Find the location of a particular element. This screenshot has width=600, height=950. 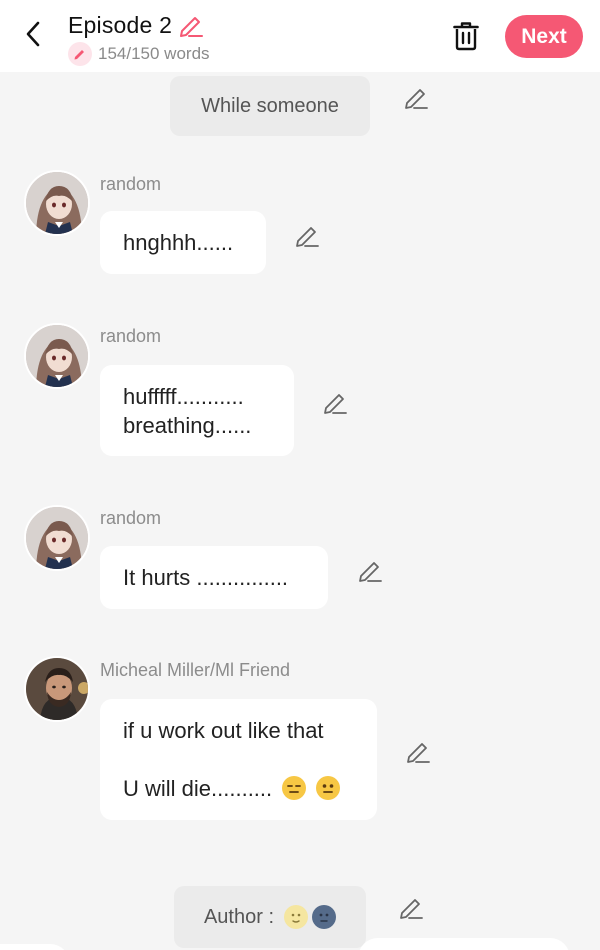

message-text: if u work out like that is located at coordinates (223, 730).